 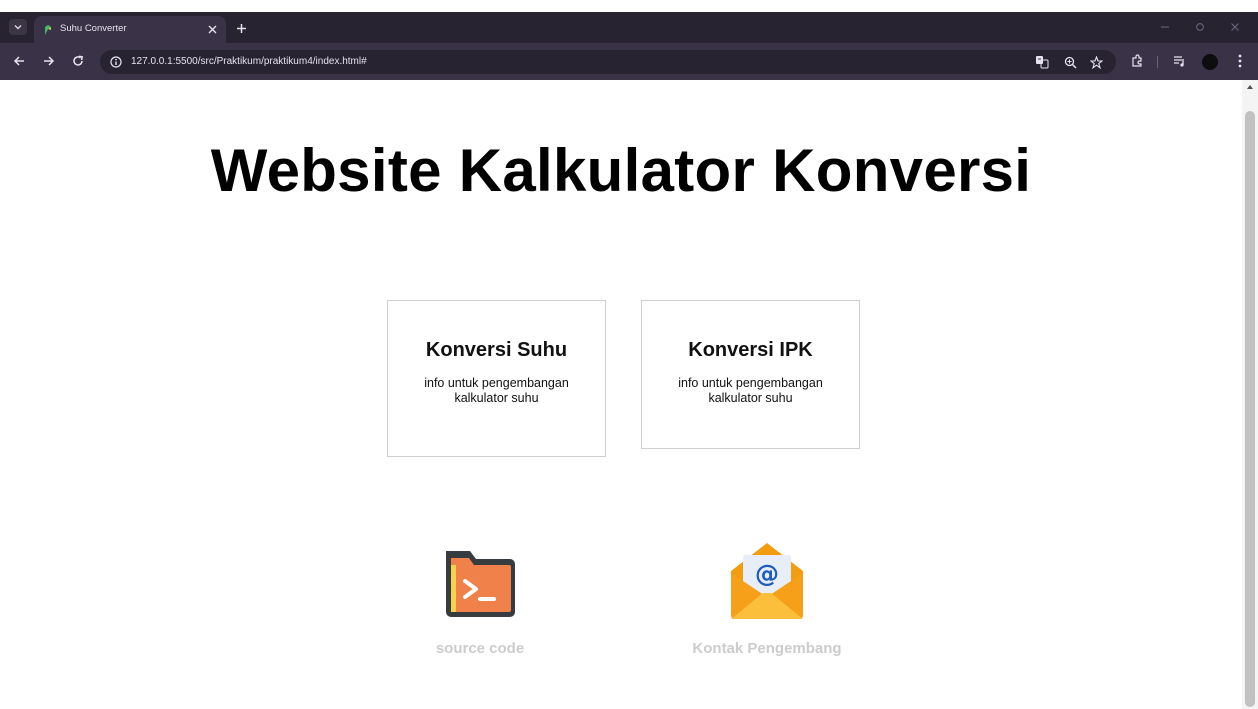 I want to click on terminal-folder-icon, so click(x=480, y=584).